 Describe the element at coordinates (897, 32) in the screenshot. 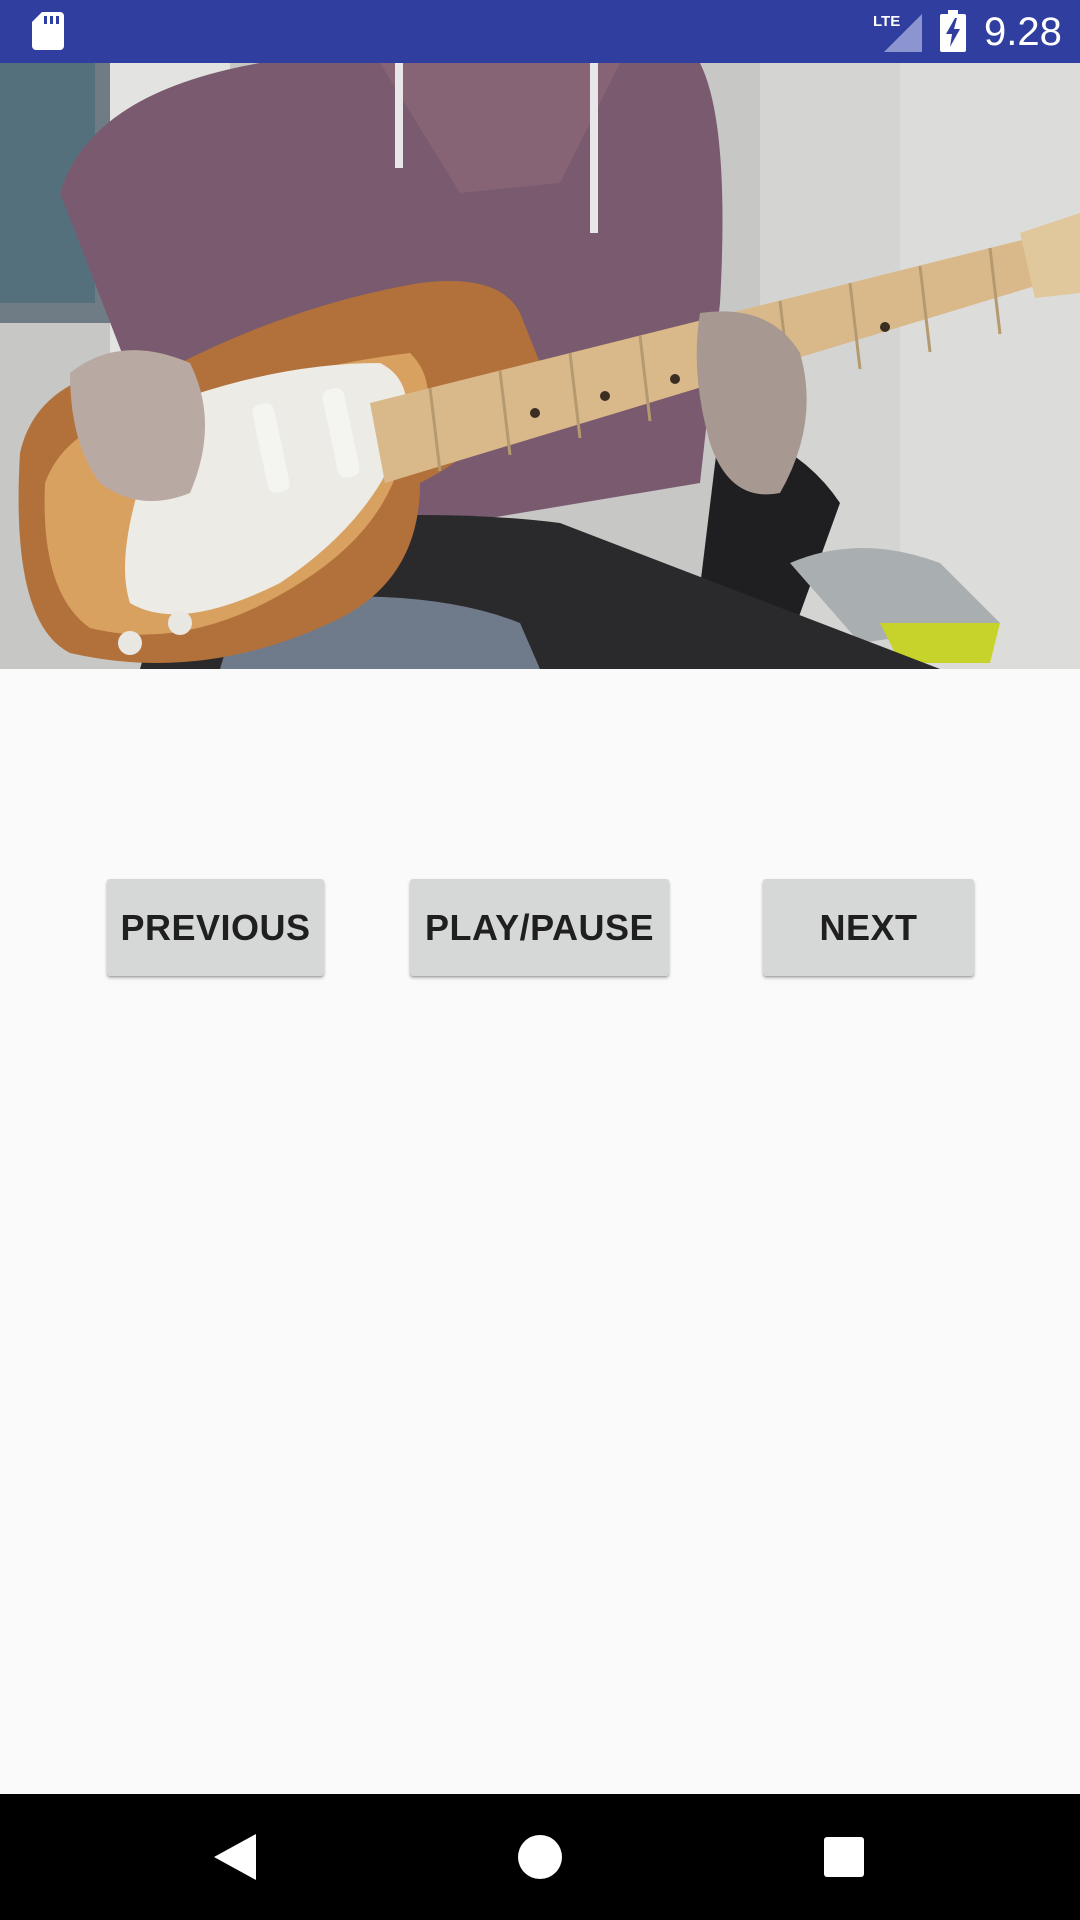

I see `lte-signal-icon: LTE` at that location.